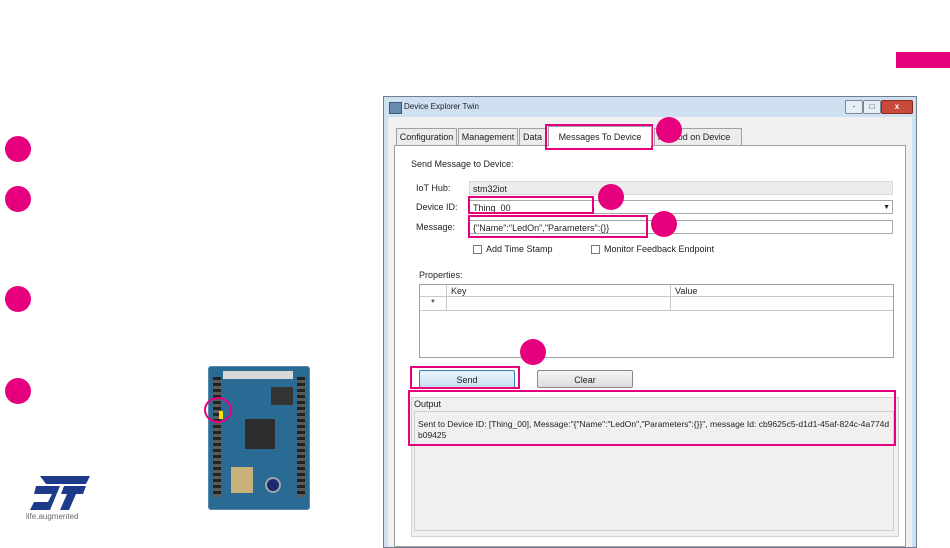  What do you see at coordinates (782, 291) in the screenshot?
I see `grid-header-value: Value` at bounding box center [782, 291].